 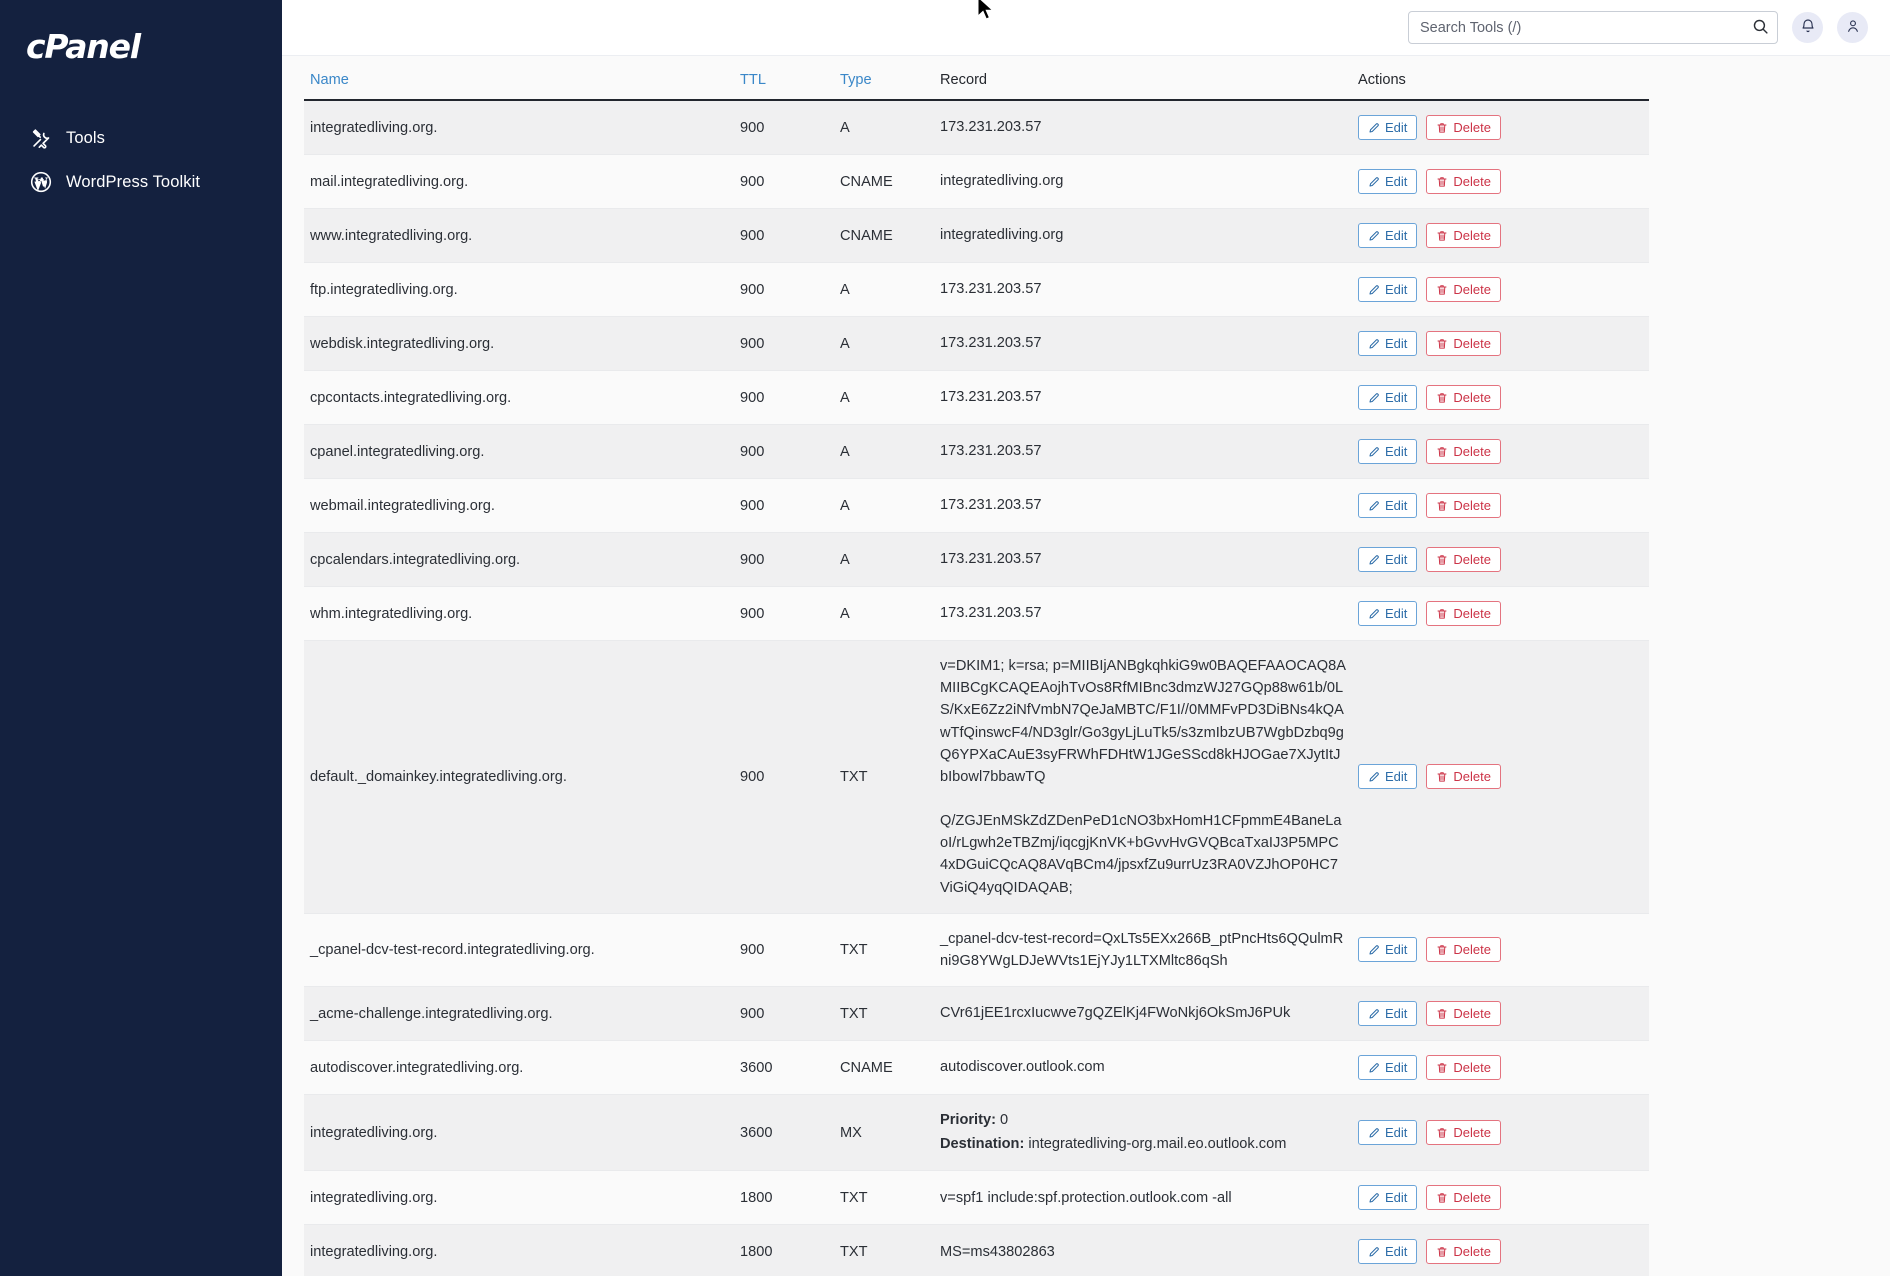 What do you see at coordinates (519, 397) in the screenshot?
I see `cell-record-name: cpcontacts.integratedliving.org.` at bounding box center [519, 397].